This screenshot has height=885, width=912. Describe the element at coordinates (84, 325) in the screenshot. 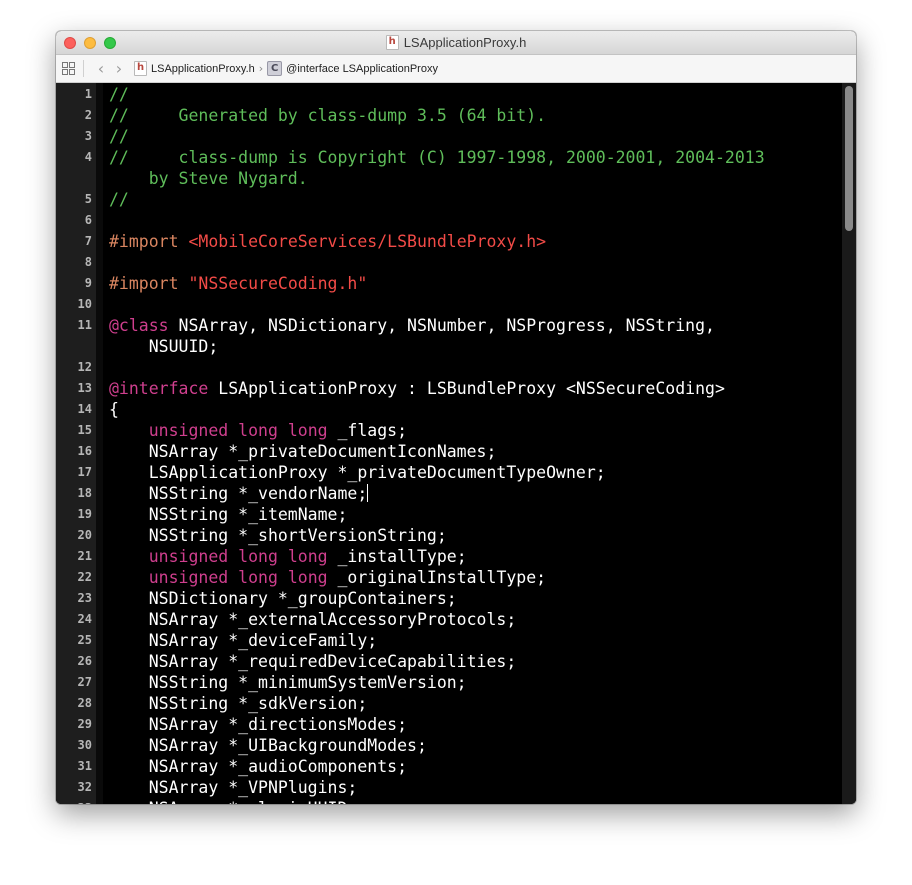

I see `line-number: 11` at that location.